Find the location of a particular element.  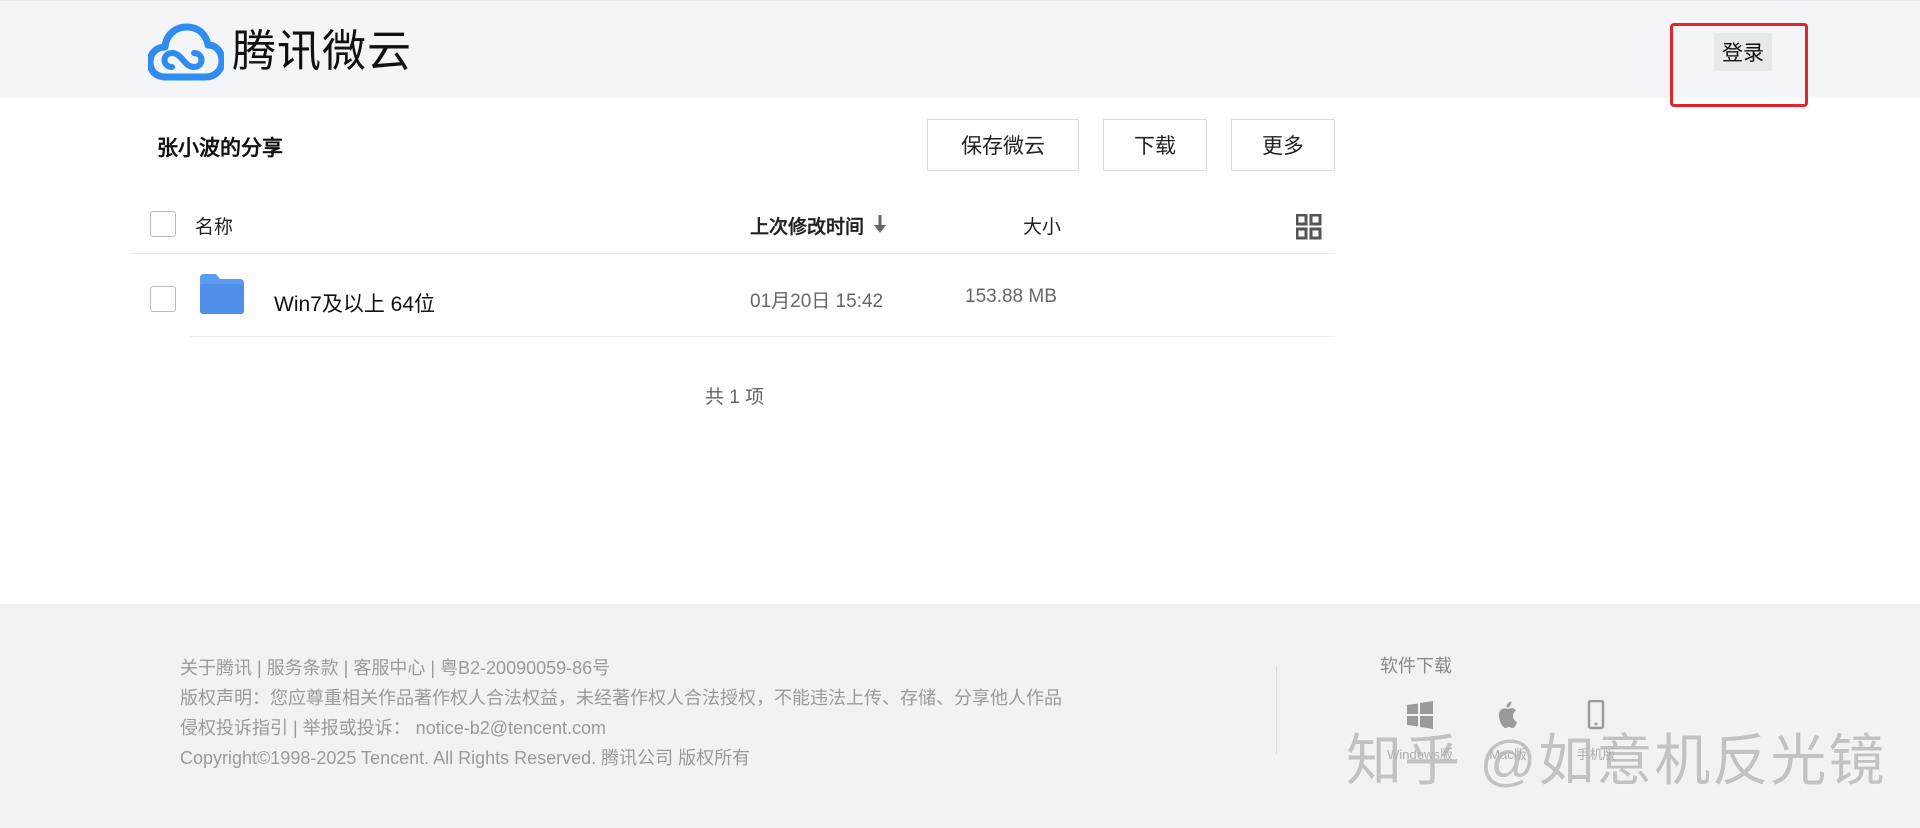

footer-links: 关于腾讯 | 服务条款 | 客服中心 | 粤B2-20090059-86号 is located at coordinates (395, 667).